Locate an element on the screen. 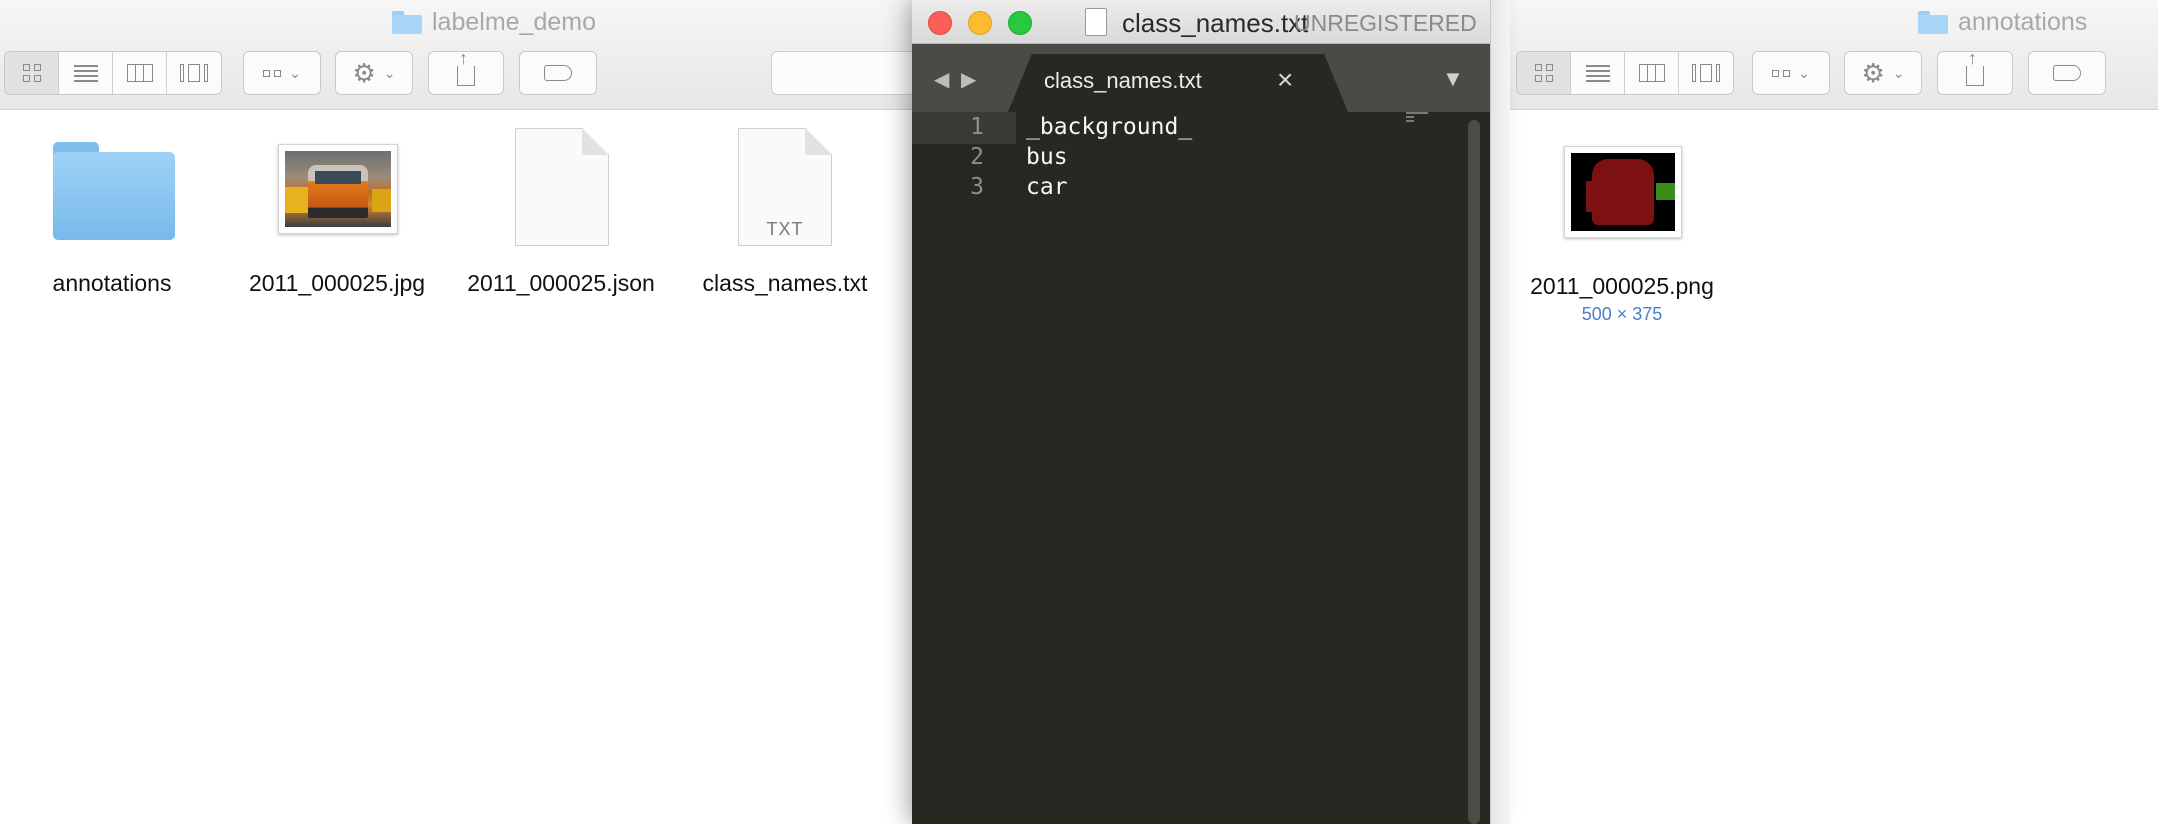 Image resolution: width=2158 pixels, height=824 pixels. tab-list-dropdown-icon: ▼ is located at coordinates (1453, 79).